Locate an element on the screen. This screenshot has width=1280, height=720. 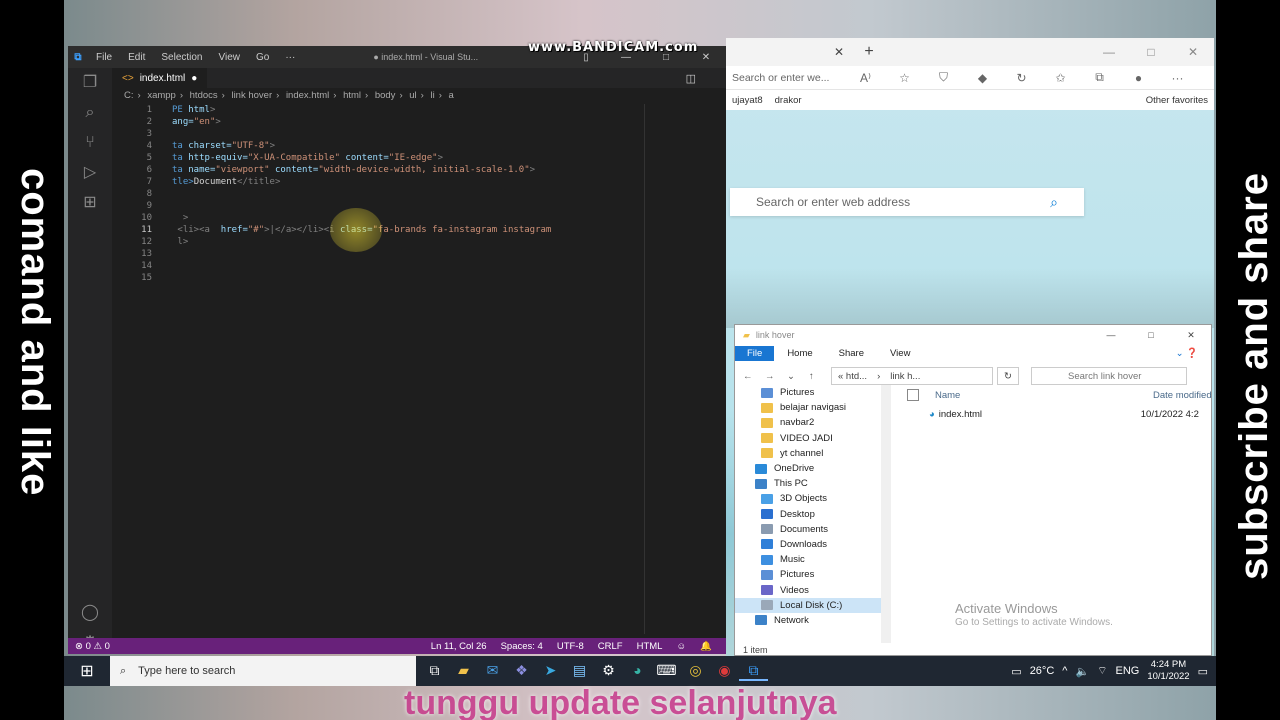
settings-icon: ⚙ is located at coordinates (608, 671).